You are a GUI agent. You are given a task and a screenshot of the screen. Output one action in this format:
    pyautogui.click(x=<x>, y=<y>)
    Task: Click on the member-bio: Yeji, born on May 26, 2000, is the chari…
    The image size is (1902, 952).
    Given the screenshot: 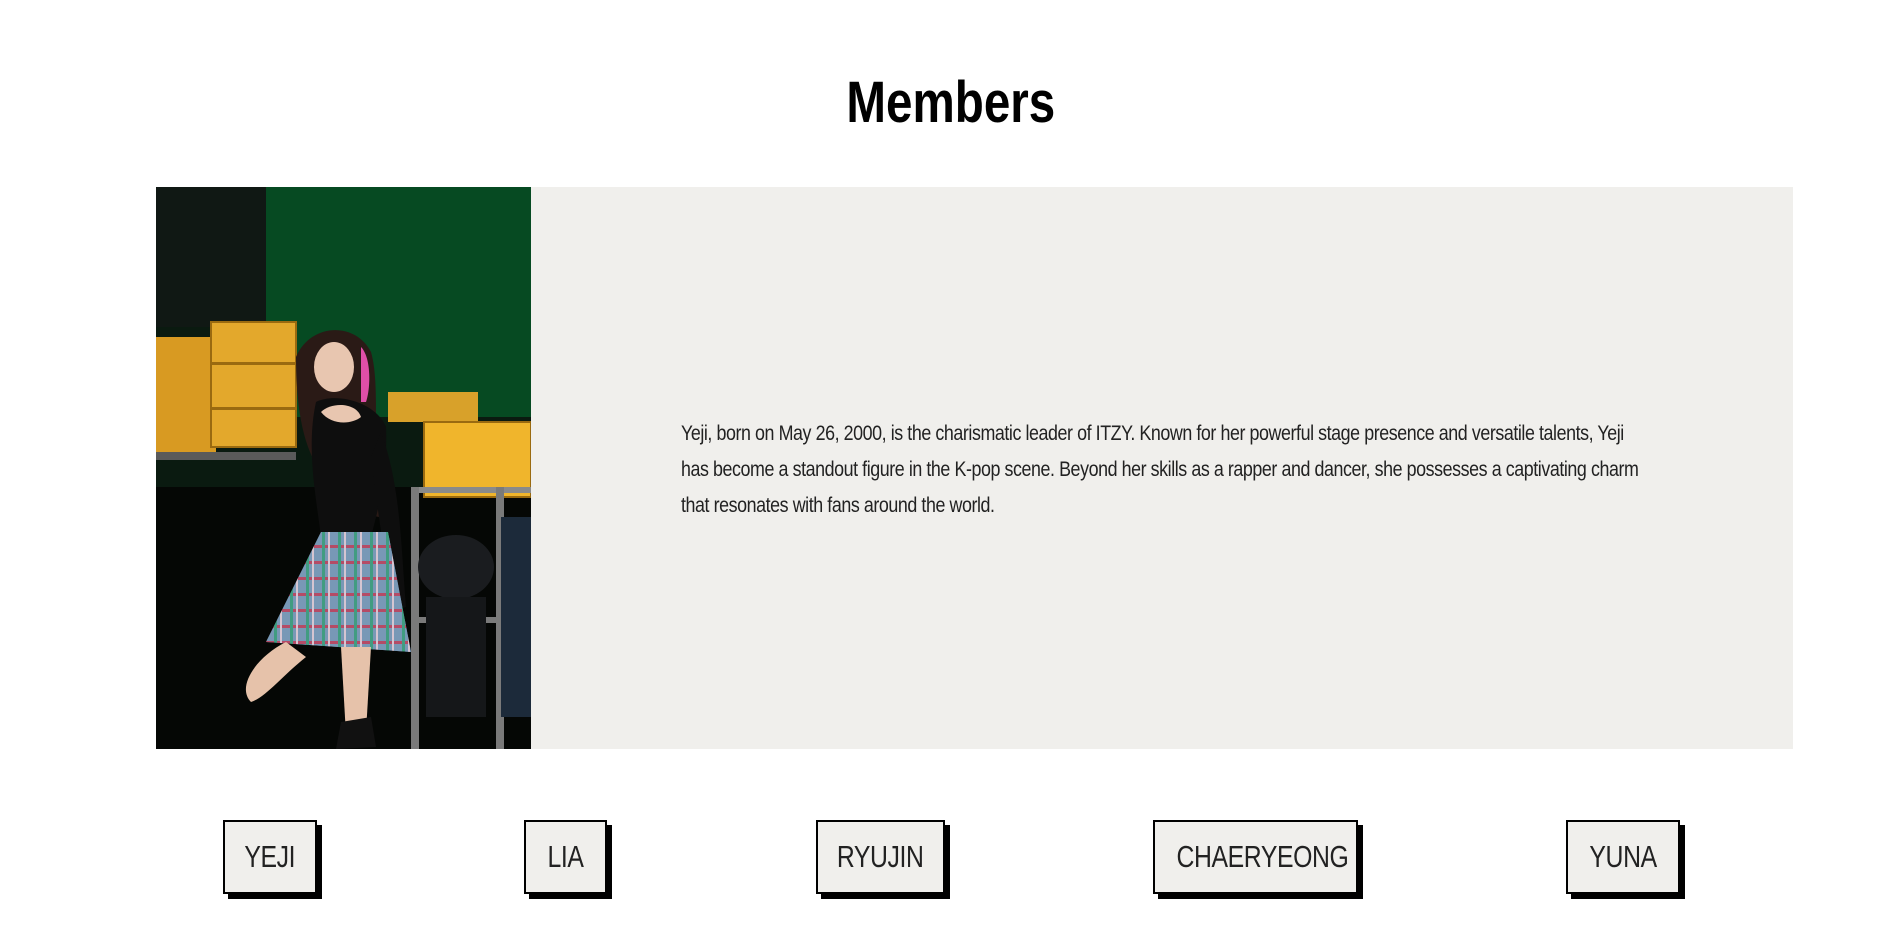 What is the action you would take?
    pyautogui.click(x=1160, y=469)
    